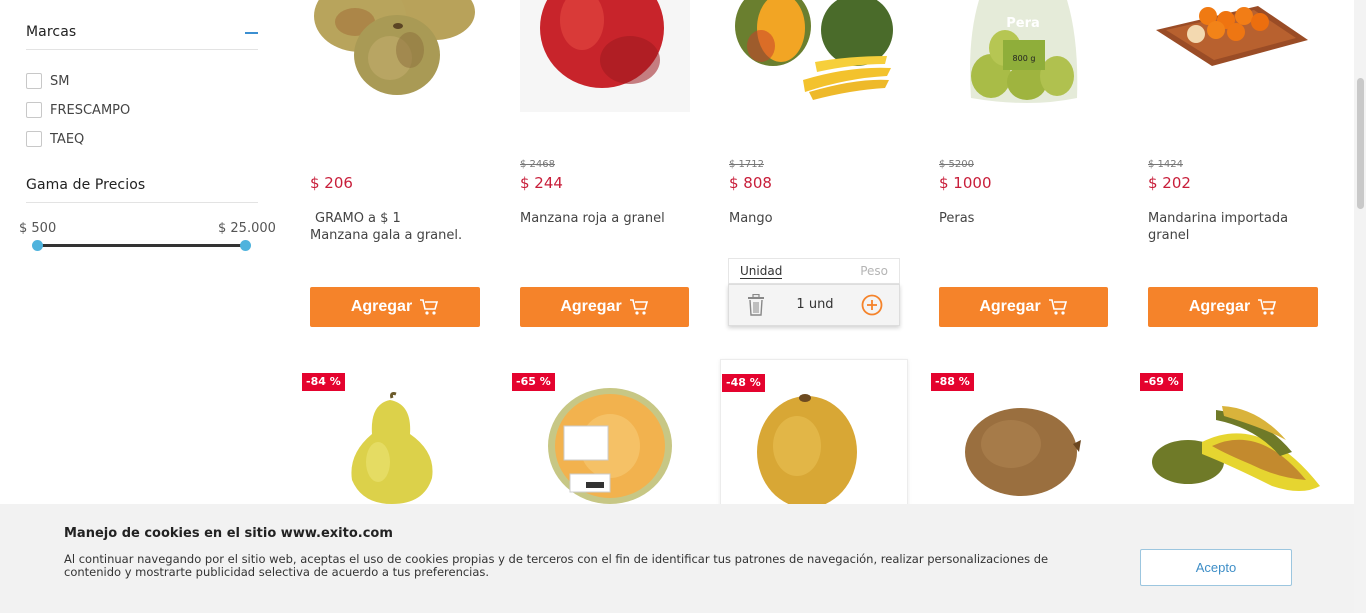 This screenshot has height=613, width=1366. Describe the element at coordinates (541, 183) in the screenshot. I see `product-price: $ 244` at that location.